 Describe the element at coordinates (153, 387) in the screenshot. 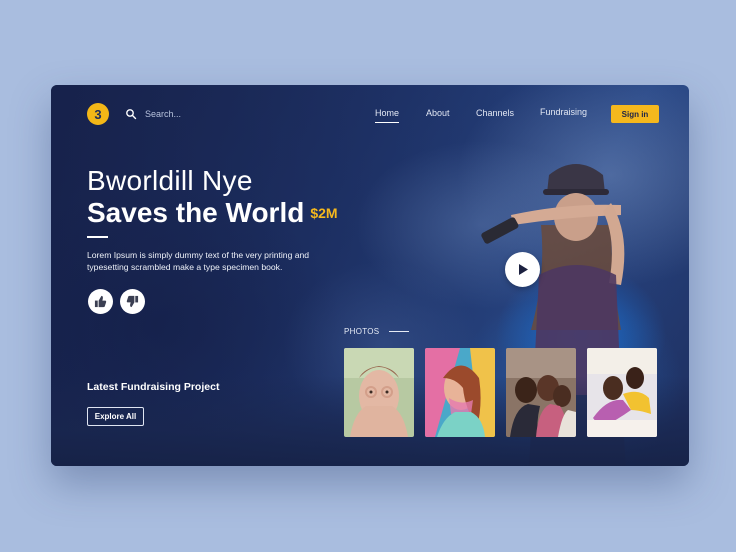

I see `latest-fundraising-heading: Latest Fundraising Project` at that location.